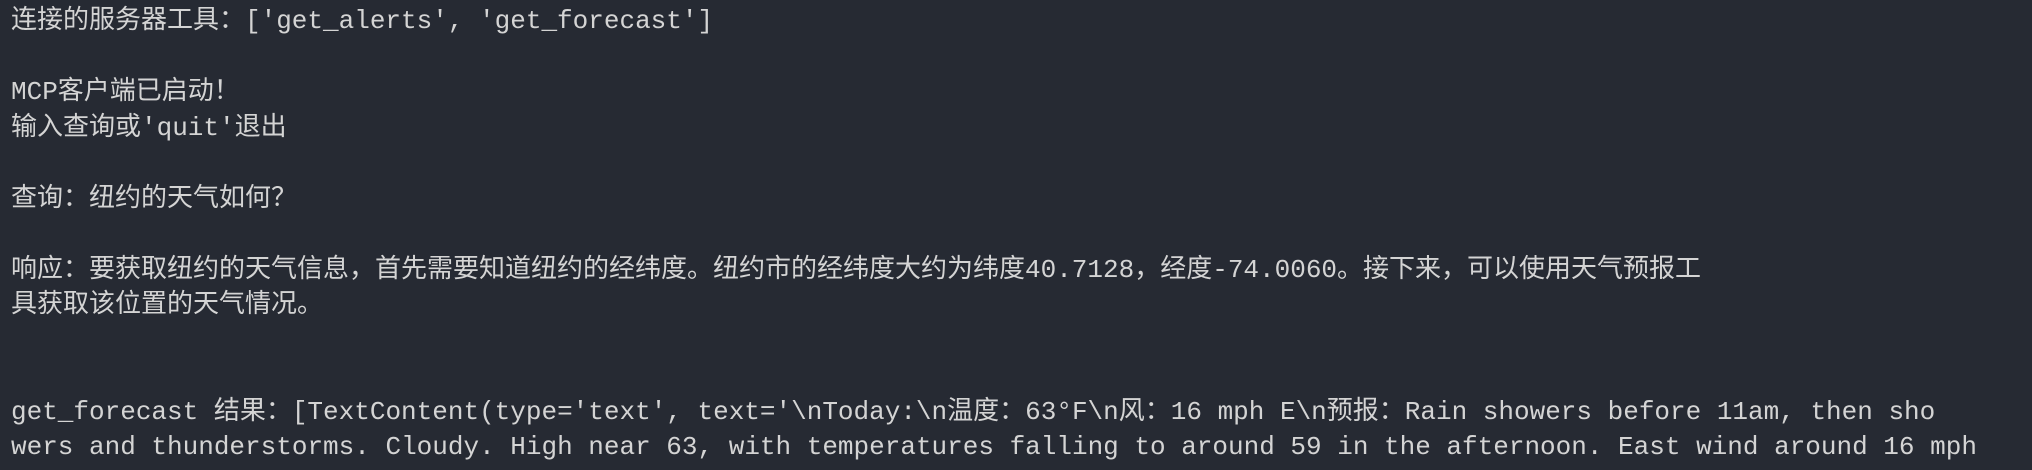 The image size is (2032, 470). What do you see at coordinates (362, 21) in the screenshot?
I see `terminal-line-connected-tools: 连接的服务器工具：['get_alerts', 'get_forecast']` at bounding box center [362, 21].